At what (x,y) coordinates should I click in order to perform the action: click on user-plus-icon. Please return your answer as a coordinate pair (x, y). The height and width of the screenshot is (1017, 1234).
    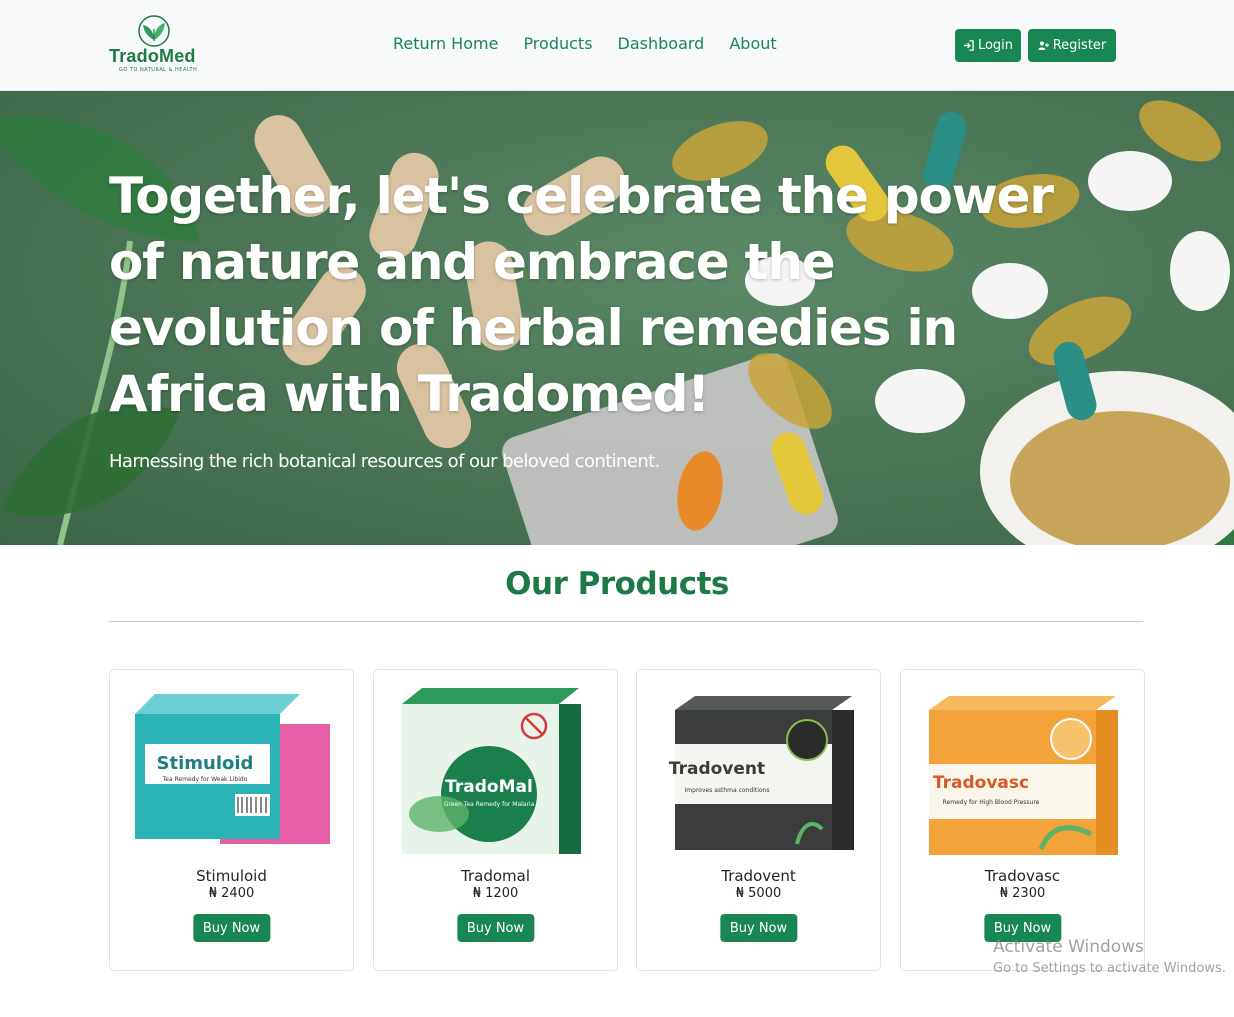
    Looking at the image, I should click on (1043, 45).